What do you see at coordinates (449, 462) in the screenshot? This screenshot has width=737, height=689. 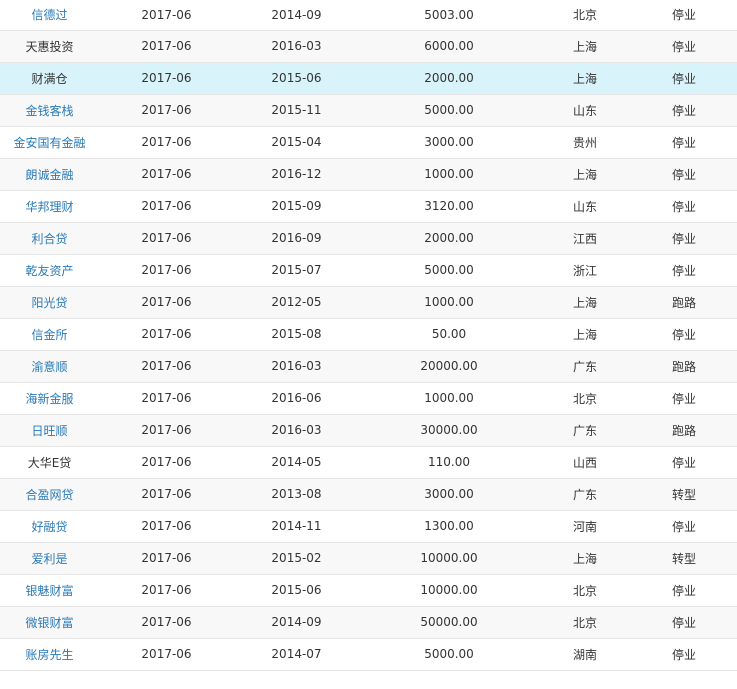 I see `registered-capital: 110.00` at bounding box center [449, 462].